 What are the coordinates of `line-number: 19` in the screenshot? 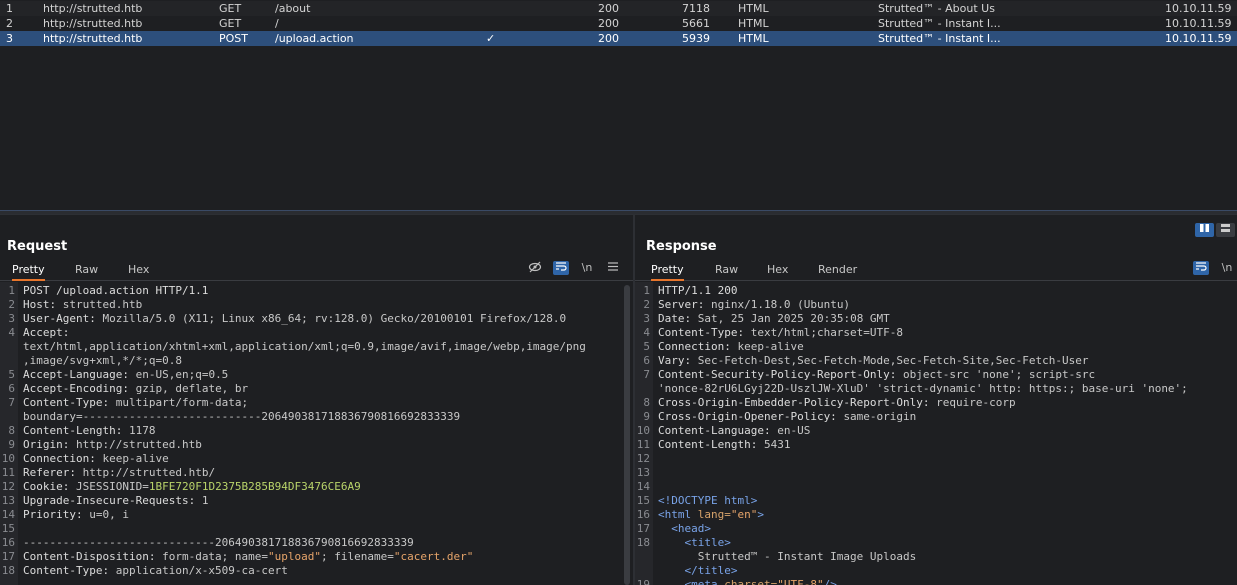 It's located at (643, 581).